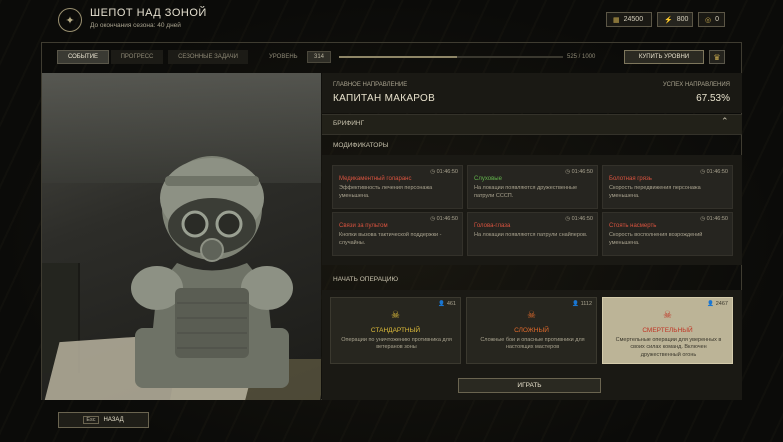 The image size is (783, 442). What do you see at coordinates (363, 226) in the screenshot?
I see `modifier-name: Связи за пультом` at bounding box center [363, 226].